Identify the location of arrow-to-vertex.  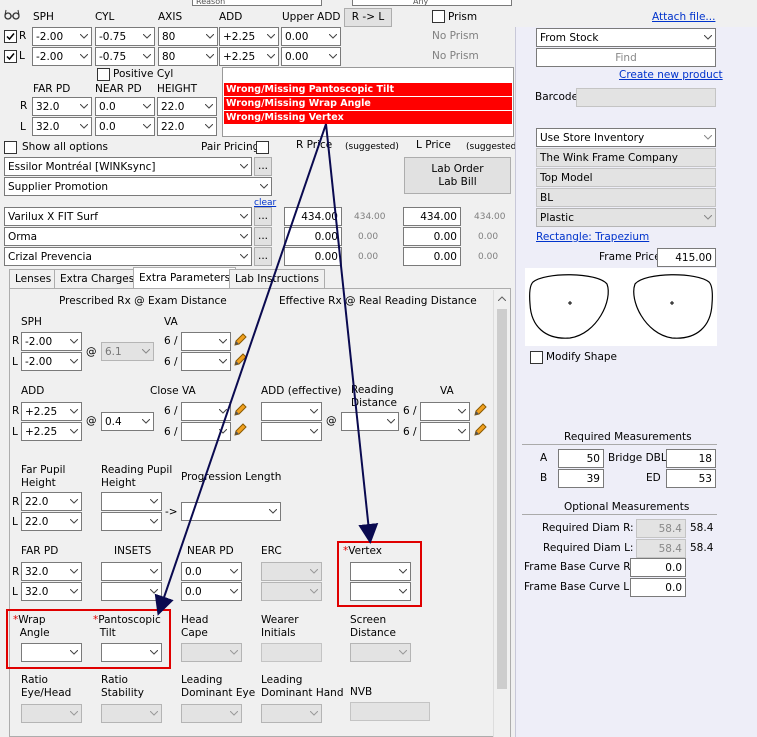
(352, 333).